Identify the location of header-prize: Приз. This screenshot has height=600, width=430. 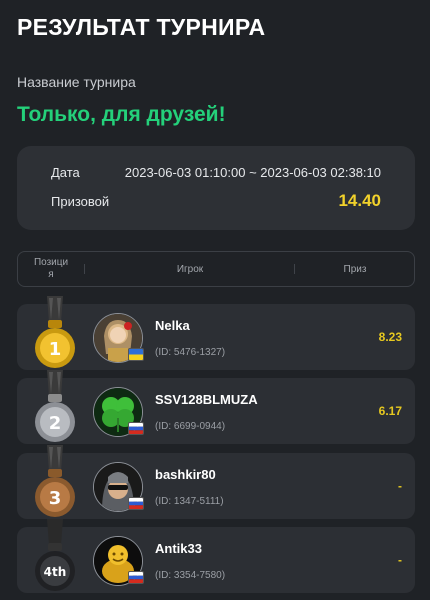
(355, 269).